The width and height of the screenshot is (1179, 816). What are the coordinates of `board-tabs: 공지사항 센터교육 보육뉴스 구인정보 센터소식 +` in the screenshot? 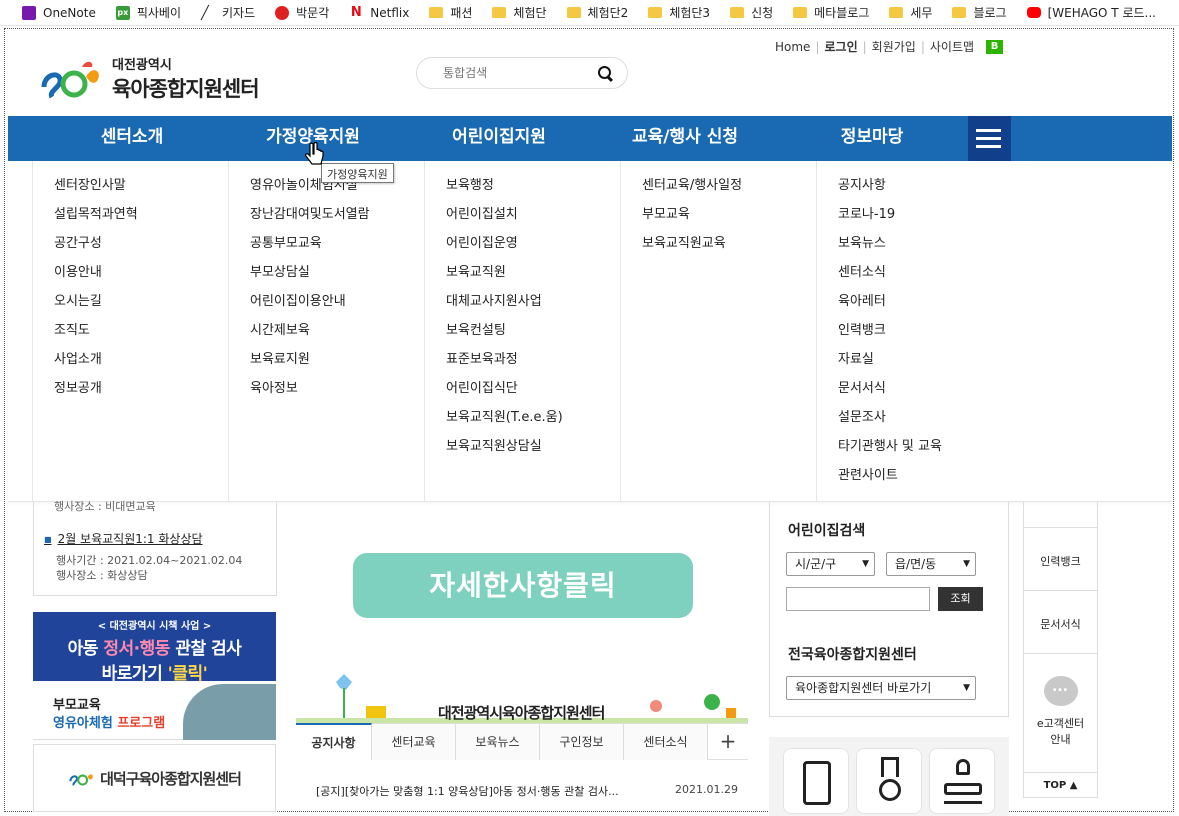 It's located at (522, 741).